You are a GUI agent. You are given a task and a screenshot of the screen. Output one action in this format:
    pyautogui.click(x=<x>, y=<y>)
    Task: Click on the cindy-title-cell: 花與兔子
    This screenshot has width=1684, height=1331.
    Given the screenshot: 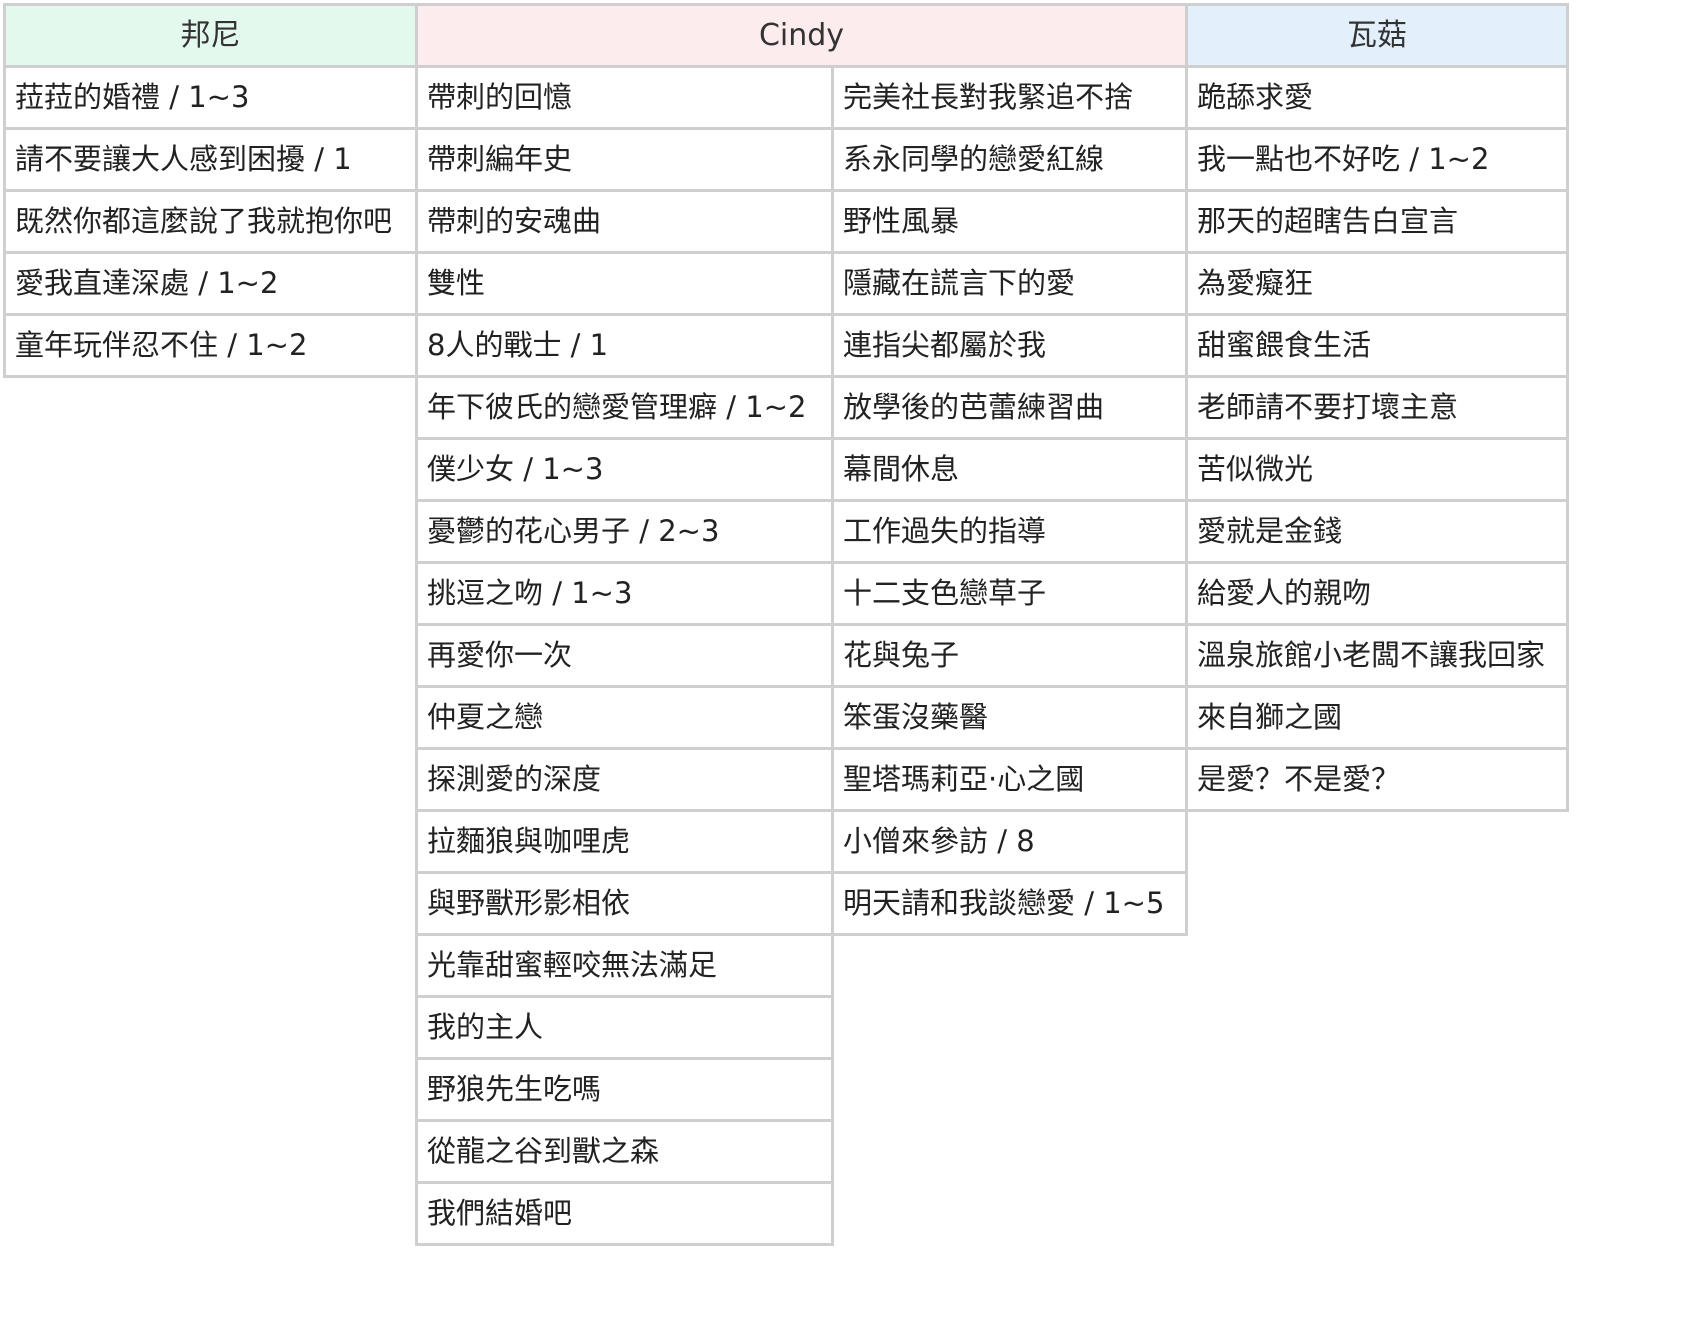 What is the action you would take?
    pyautogui.click(x=1009, y=655)
    